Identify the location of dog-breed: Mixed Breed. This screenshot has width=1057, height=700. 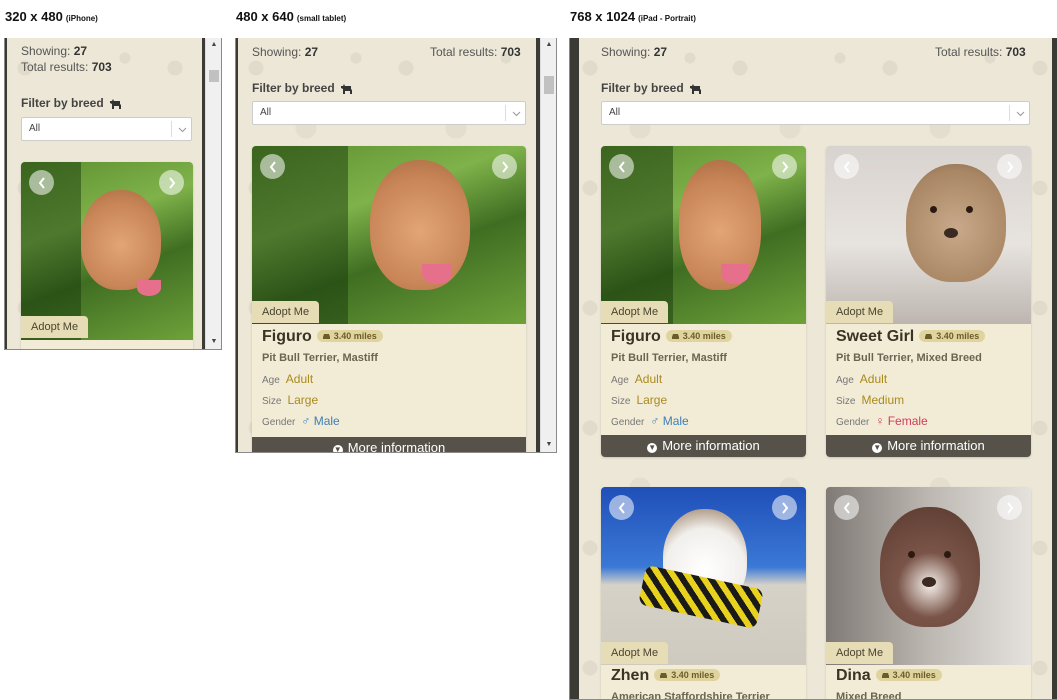
(869, 695).